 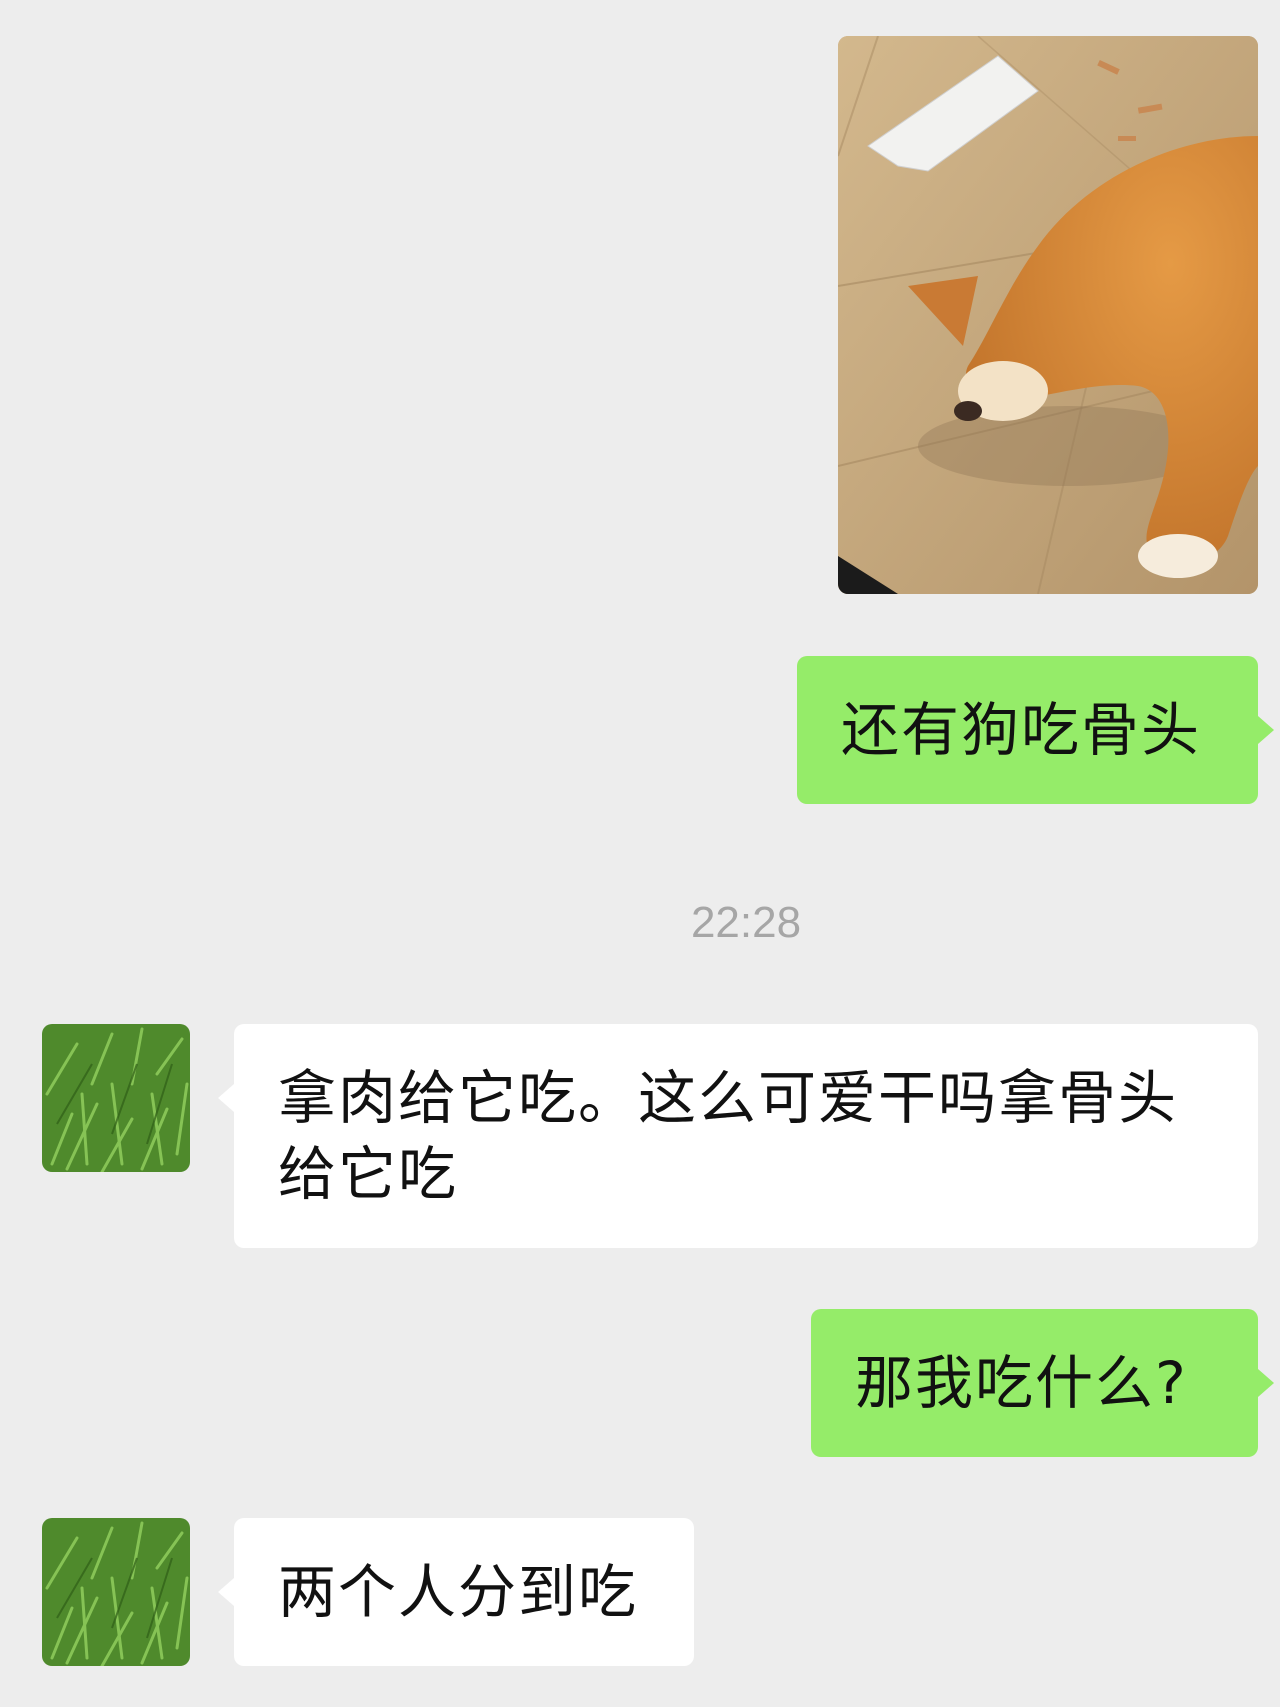 I want to click on received-message-bubble: 两个人分到吃, so click(x=464, y=1592).